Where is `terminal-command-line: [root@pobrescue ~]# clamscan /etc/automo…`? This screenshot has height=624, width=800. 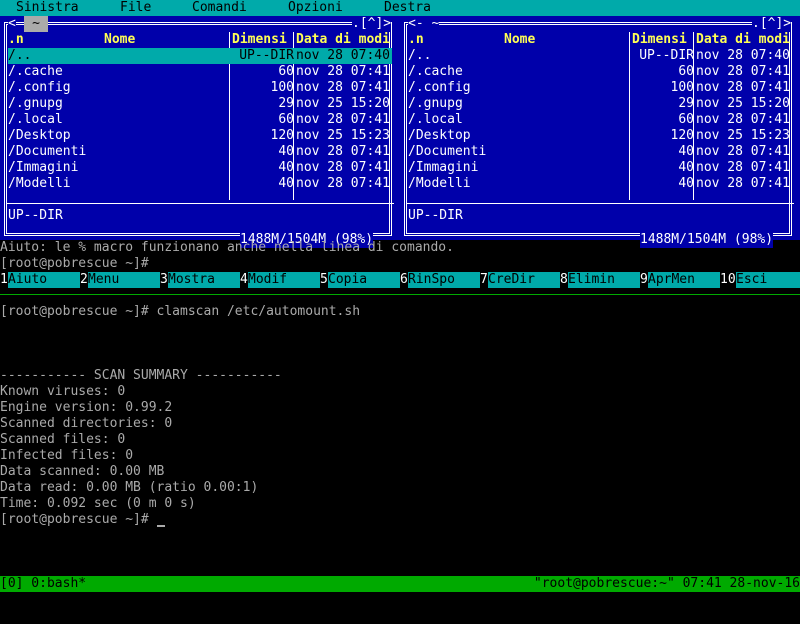
terminal-command-line: [root@pobrescue ~]# clamscan /etc/automo… is located at coordinates (180, 311).